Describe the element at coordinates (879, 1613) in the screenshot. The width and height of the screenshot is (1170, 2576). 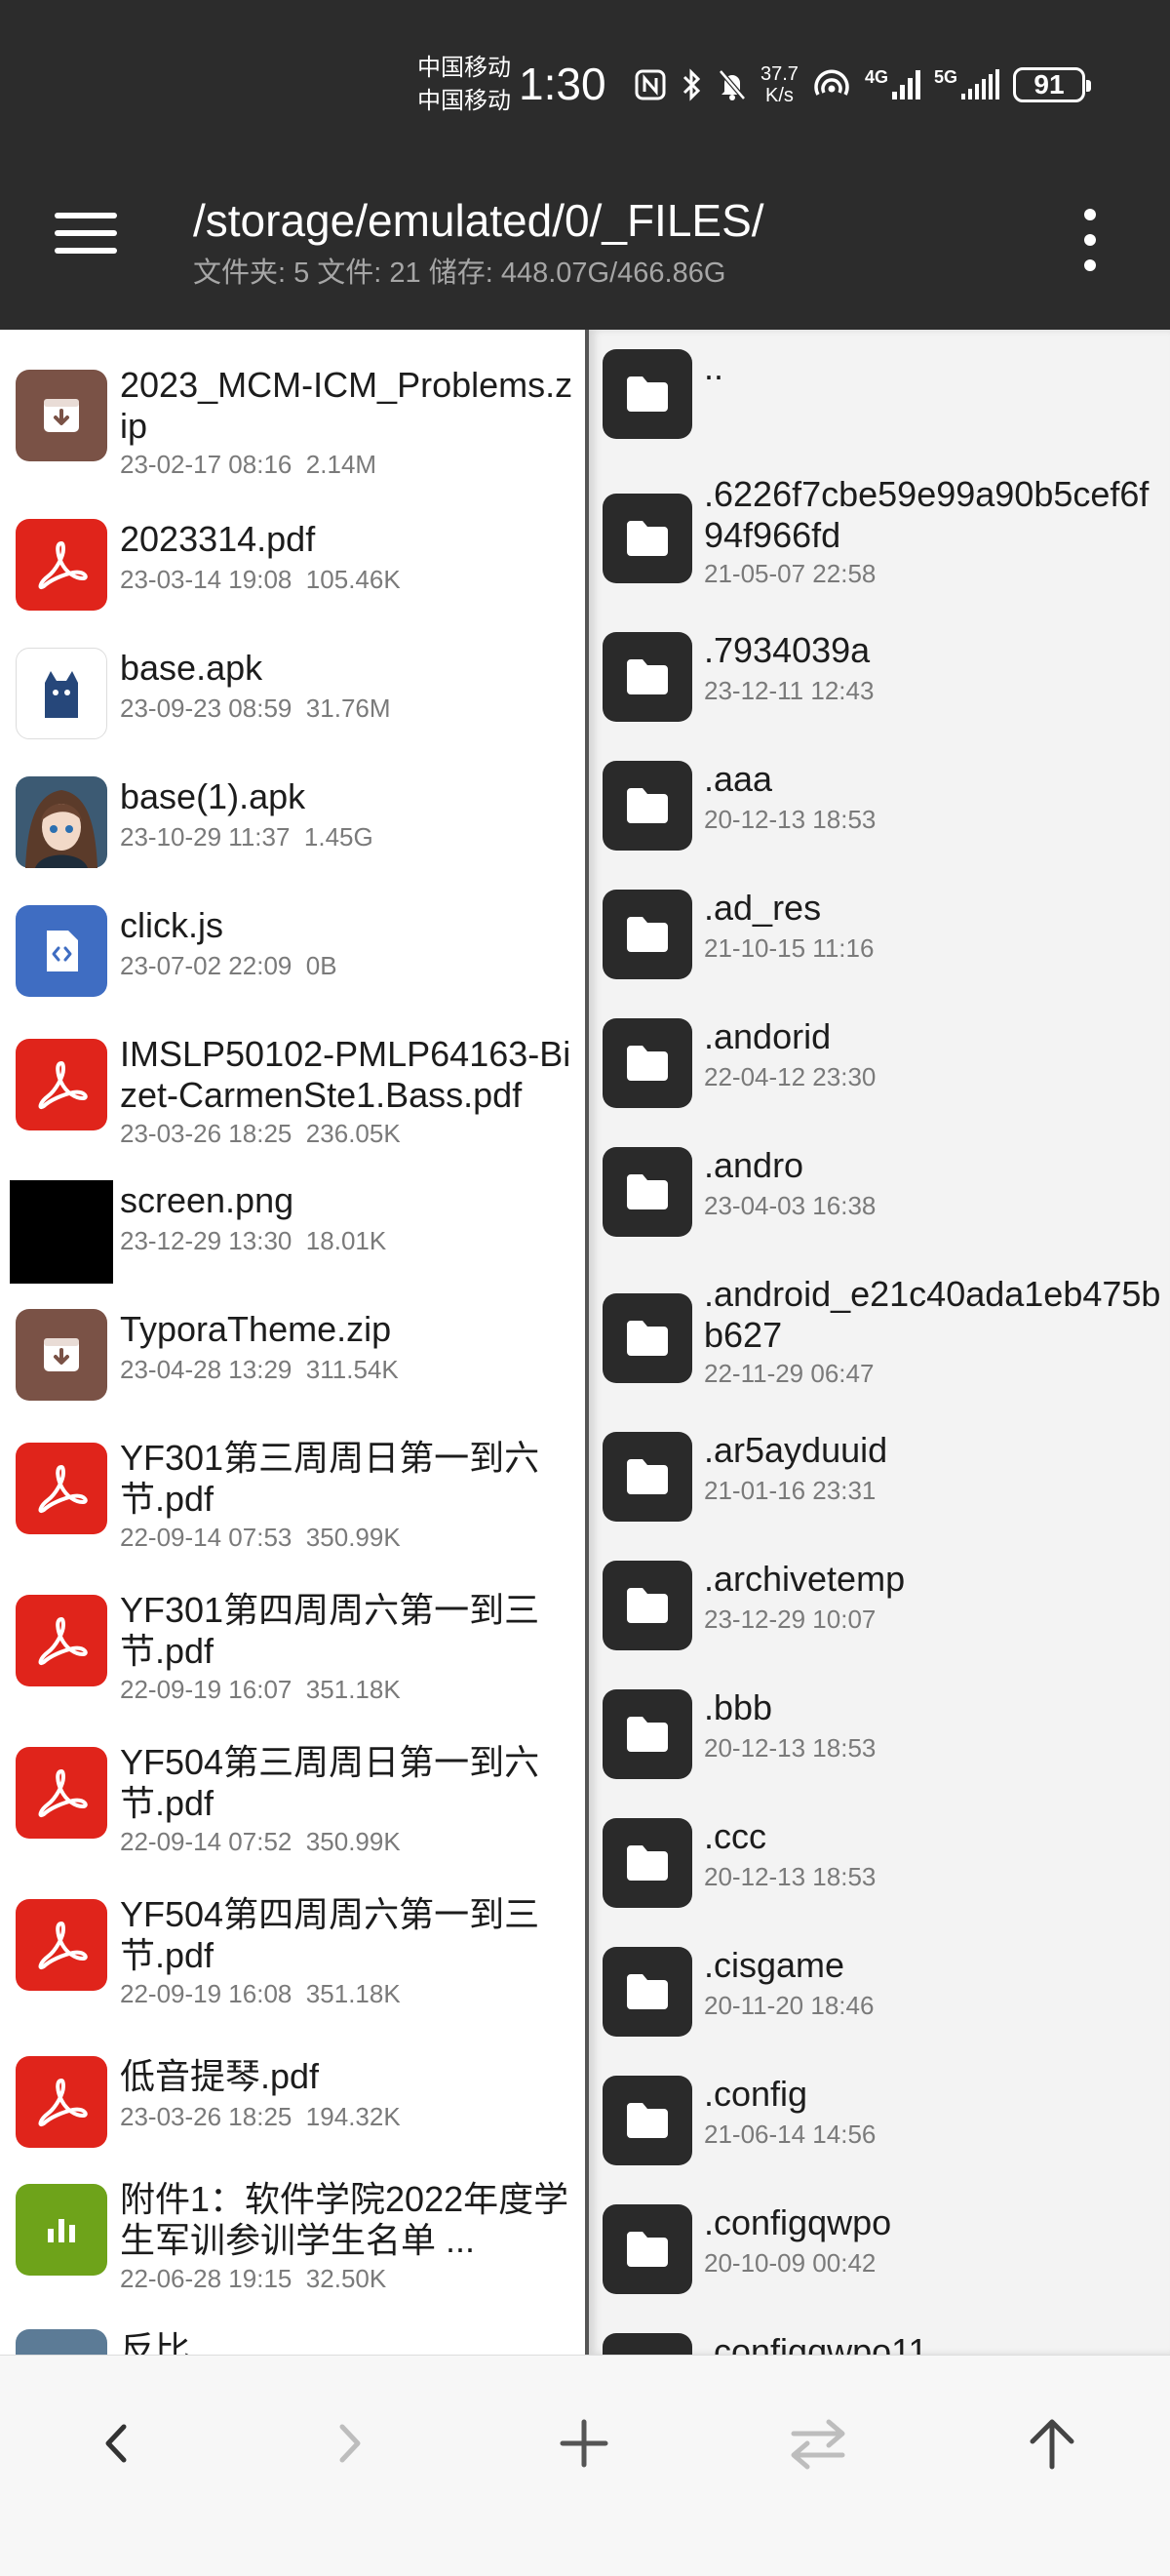
I see `folder-row: .archivetemp 23-12-29 10:07` at that location.